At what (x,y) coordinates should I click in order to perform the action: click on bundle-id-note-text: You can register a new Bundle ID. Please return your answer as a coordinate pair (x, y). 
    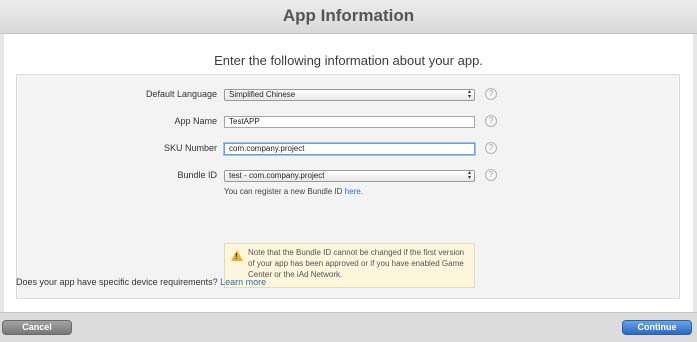
    Looking at the image, I should click on (284, 191).